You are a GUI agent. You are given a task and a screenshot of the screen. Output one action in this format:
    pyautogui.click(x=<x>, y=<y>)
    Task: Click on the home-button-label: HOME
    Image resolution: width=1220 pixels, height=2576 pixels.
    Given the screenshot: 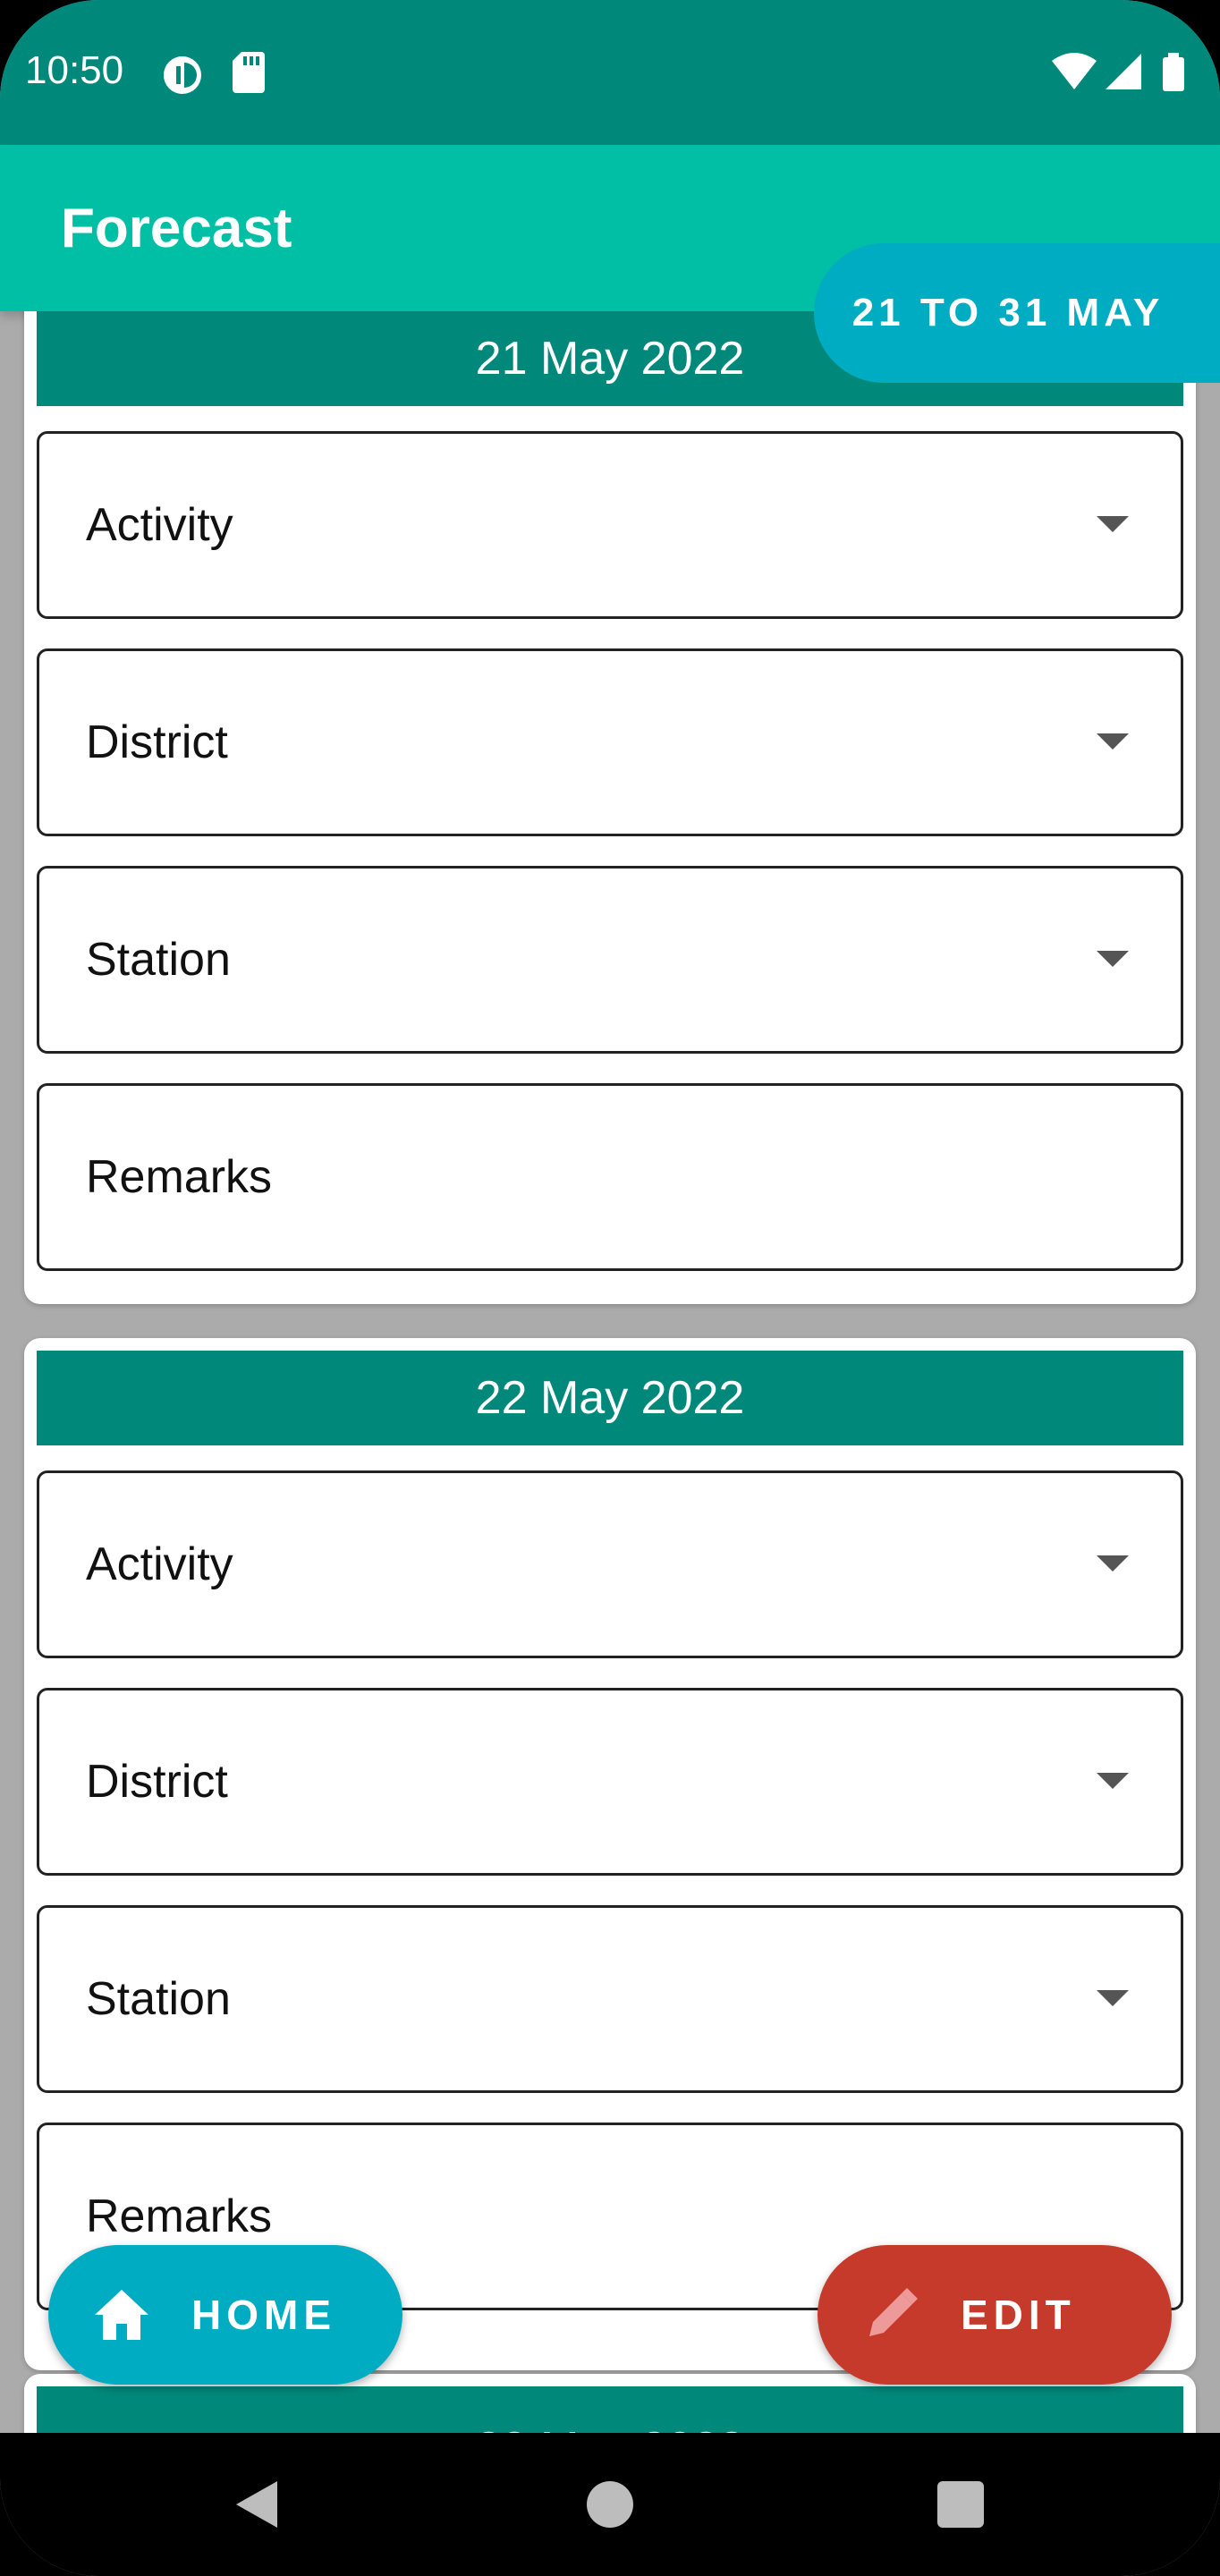 What is the action you would take?
    pyautogui.click(x=263, y=2315)
    